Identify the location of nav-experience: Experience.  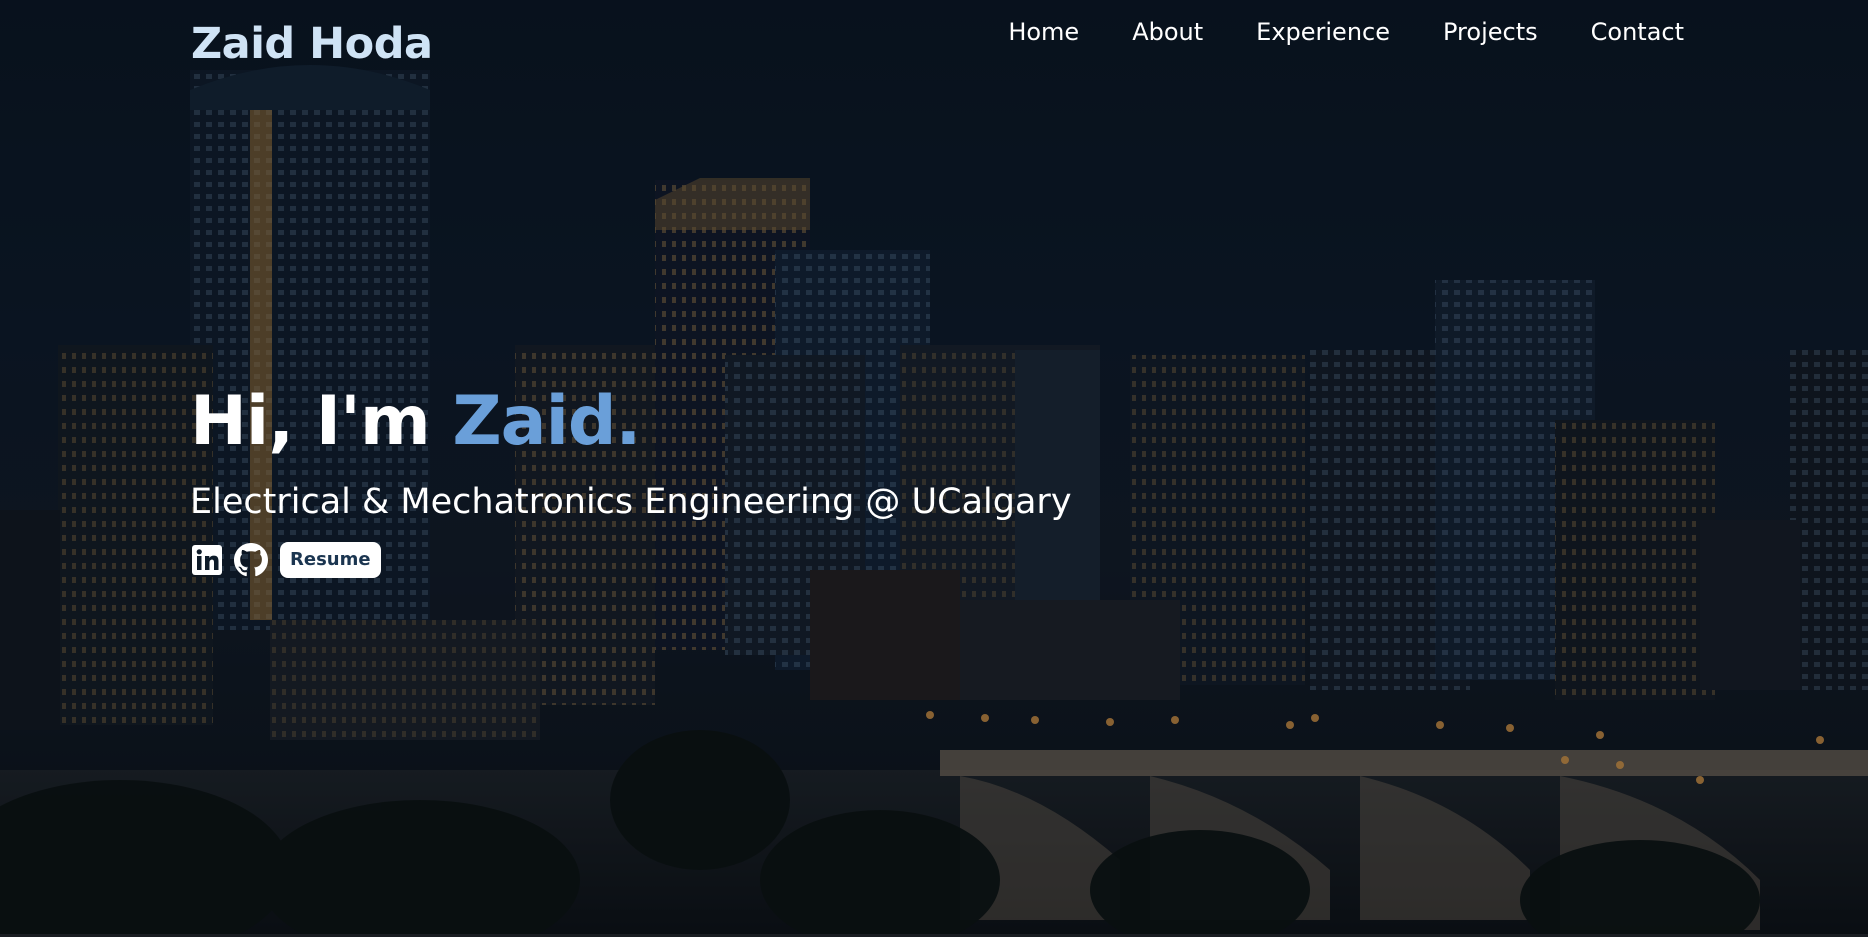
(1323, 32).